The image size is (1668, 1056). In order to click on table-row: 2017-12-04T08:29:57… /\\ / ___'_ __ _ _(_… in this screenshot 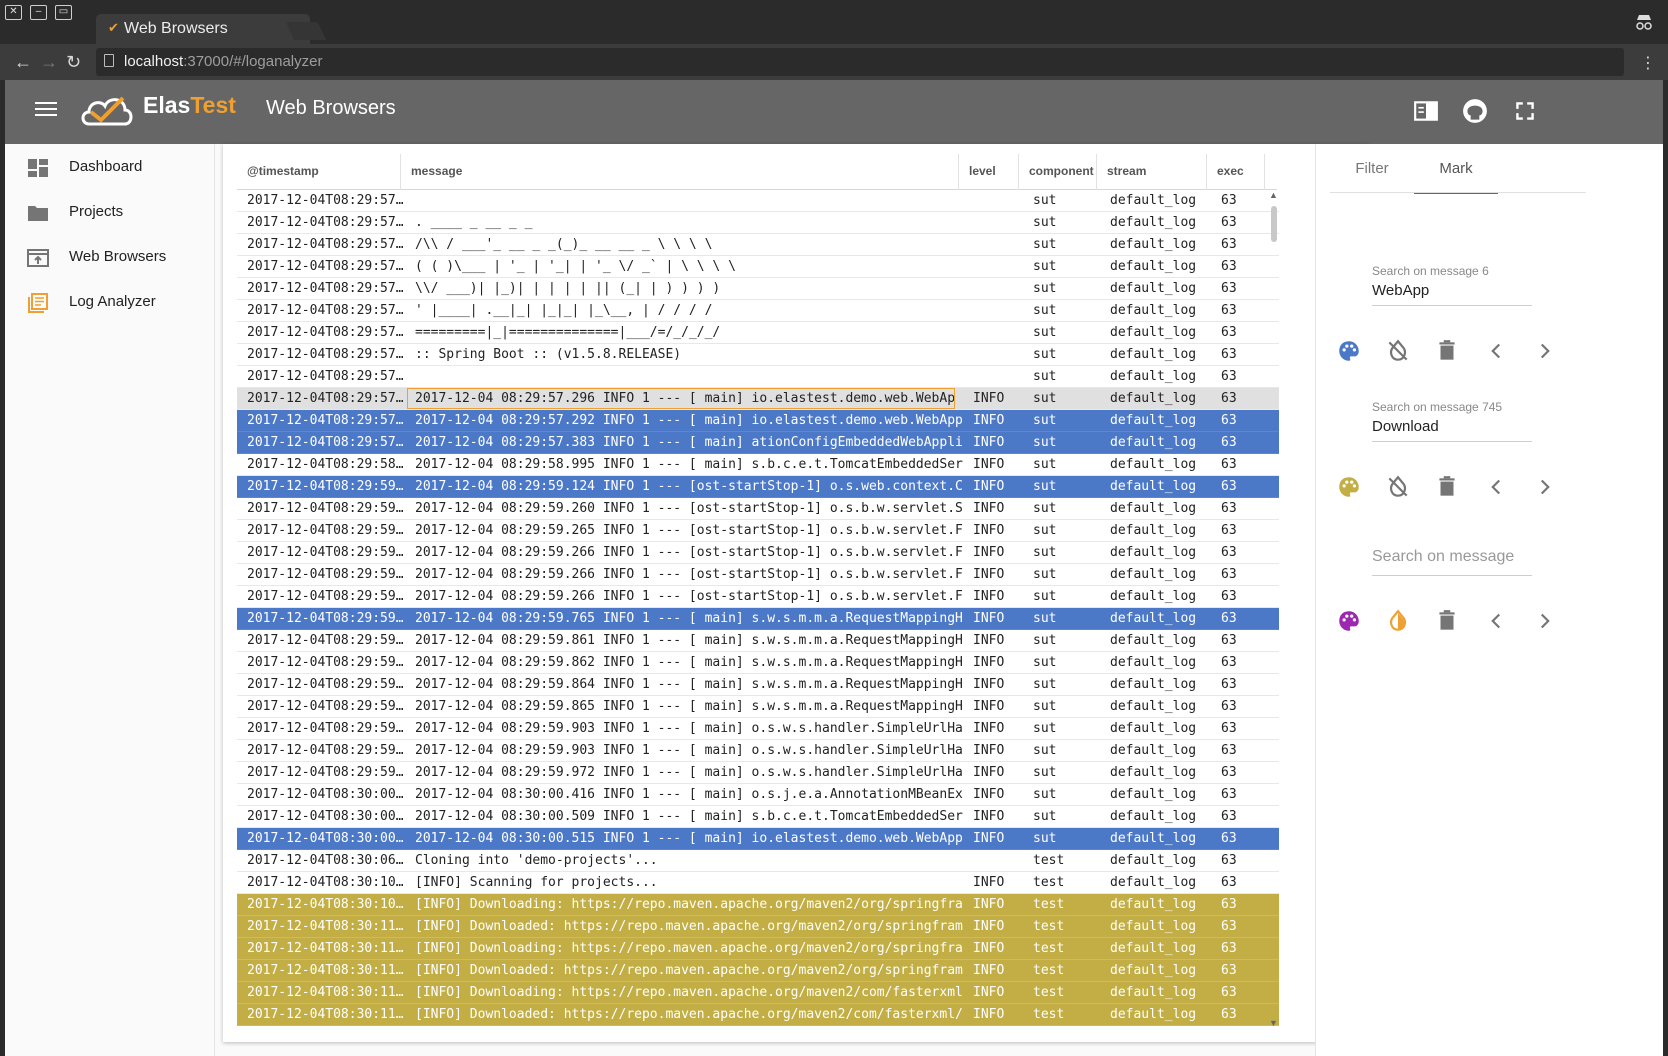, I will do `click(758, 245)`.